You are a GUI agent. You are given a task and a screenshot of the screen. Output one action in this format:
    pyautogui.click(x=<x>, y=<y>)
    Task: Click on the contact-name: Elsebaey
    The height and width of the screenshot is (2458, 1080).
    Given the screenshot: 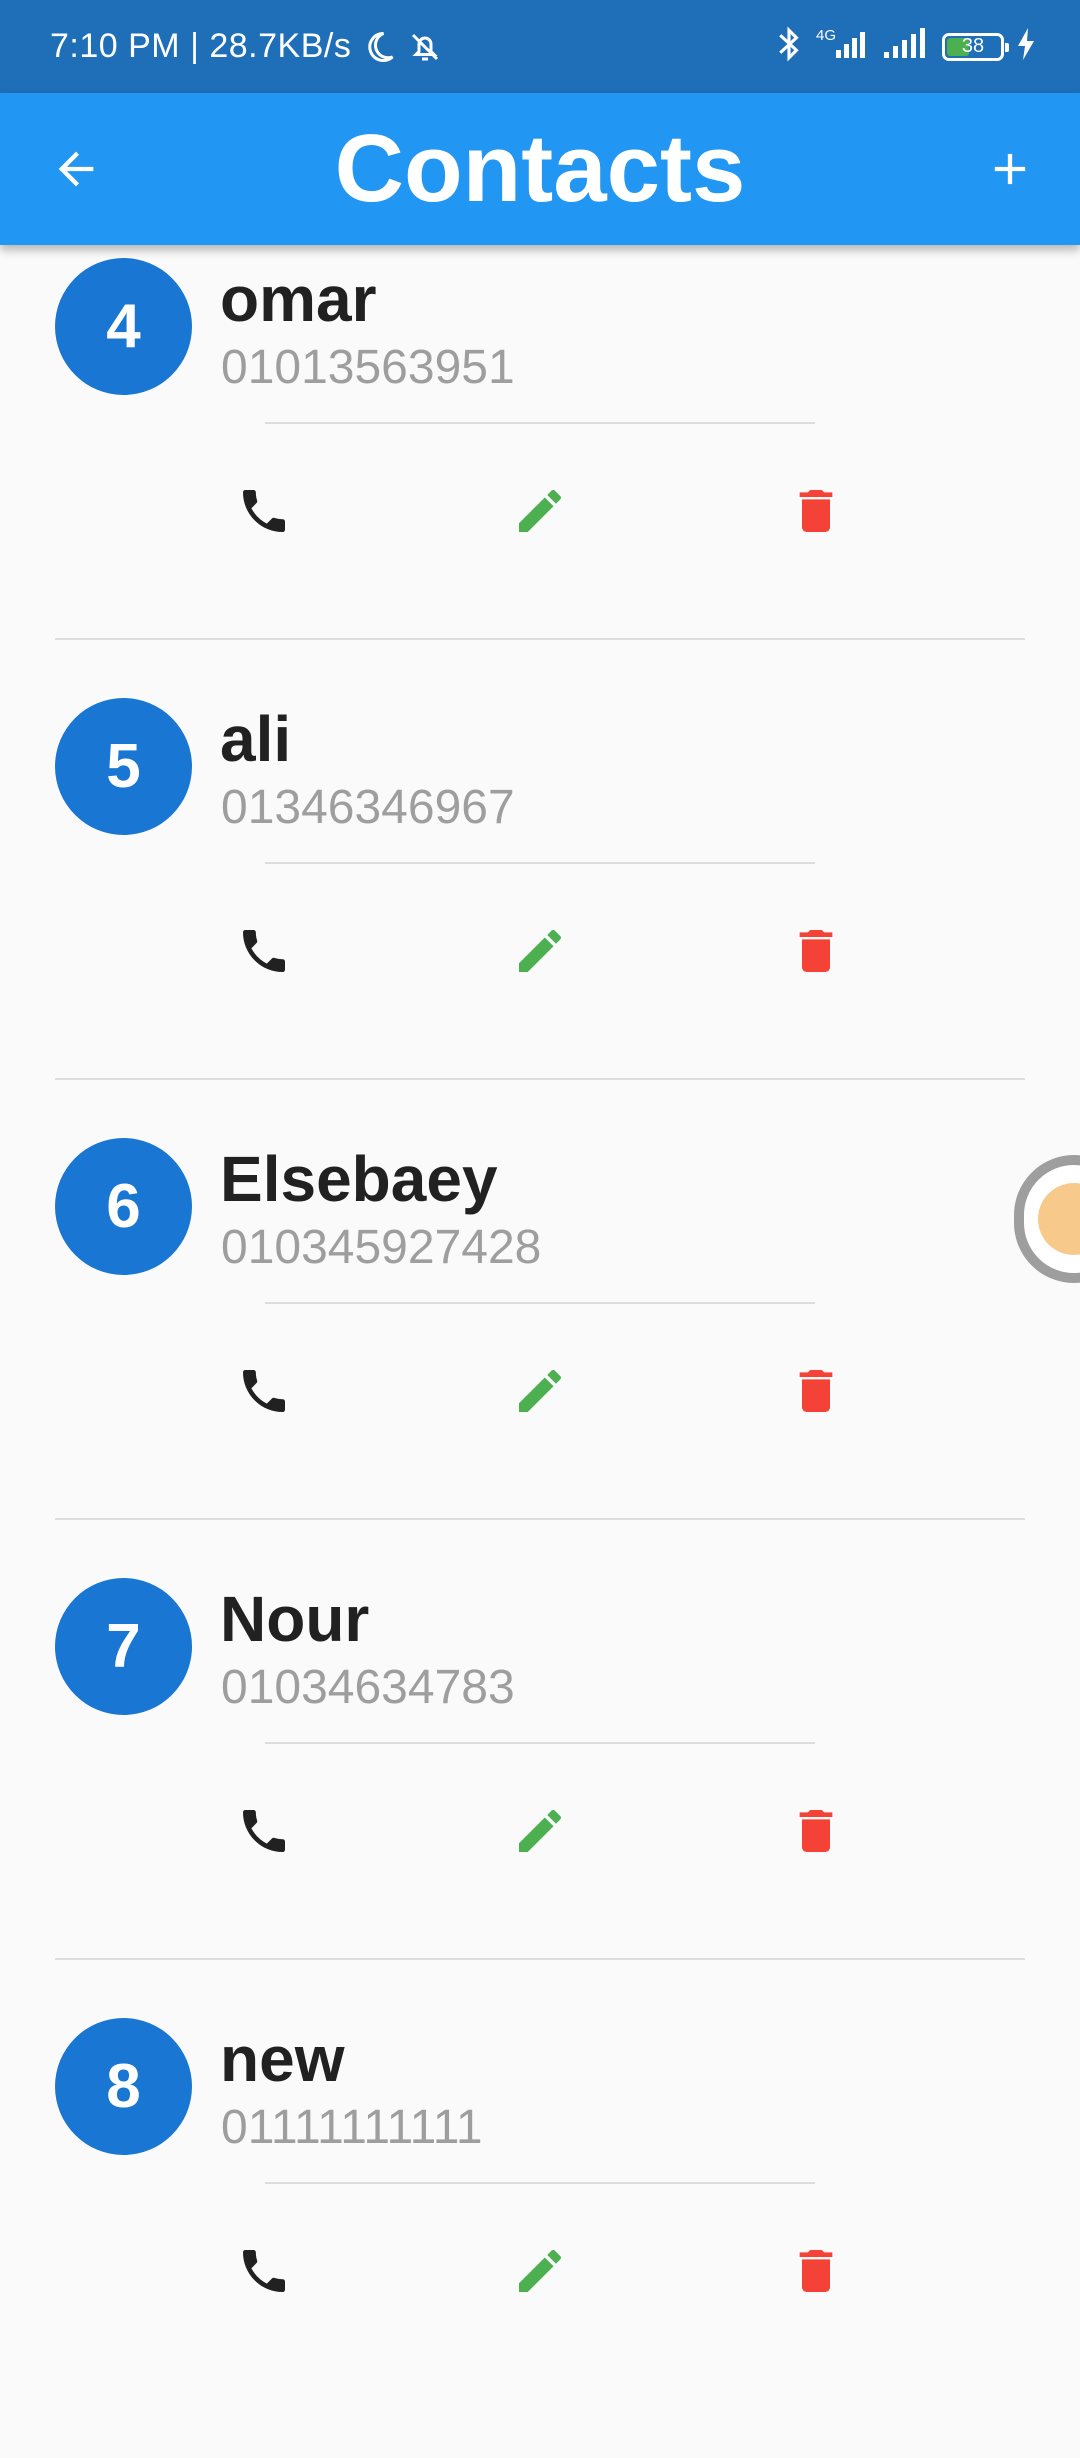 What is the action you would take?
    pyautogui.click(x=359, y=1179)
    